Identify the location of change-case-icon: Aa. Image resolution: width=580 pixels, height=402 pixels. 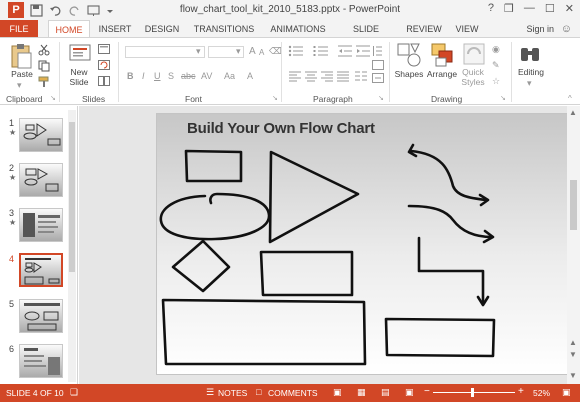
(229, 76).